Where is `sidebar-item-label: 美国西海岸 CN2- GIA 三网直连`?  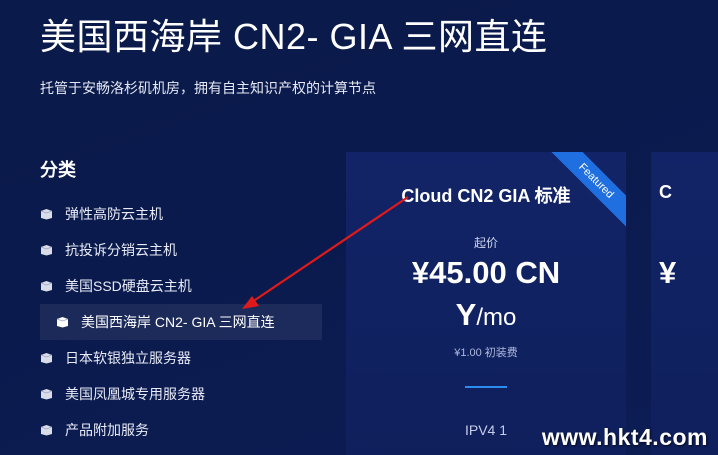 sidebar-item-label: 美国西海岸 CN2- GIA 三网直连 is located at coordinates (178, 322).